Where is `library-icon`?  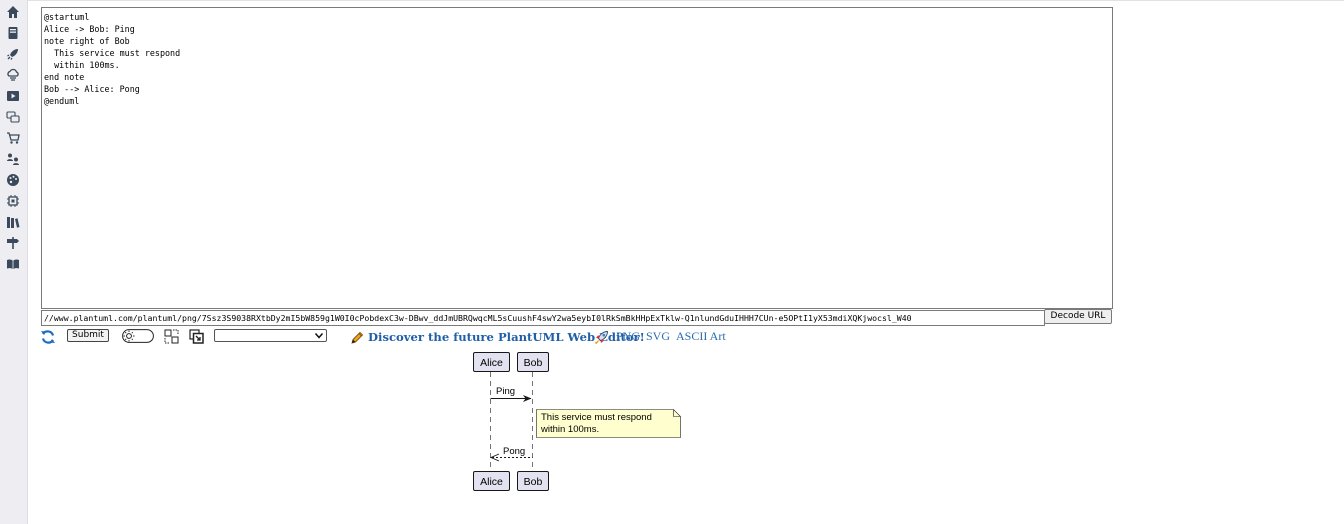 library-icon is located at coordinates (13, 222).